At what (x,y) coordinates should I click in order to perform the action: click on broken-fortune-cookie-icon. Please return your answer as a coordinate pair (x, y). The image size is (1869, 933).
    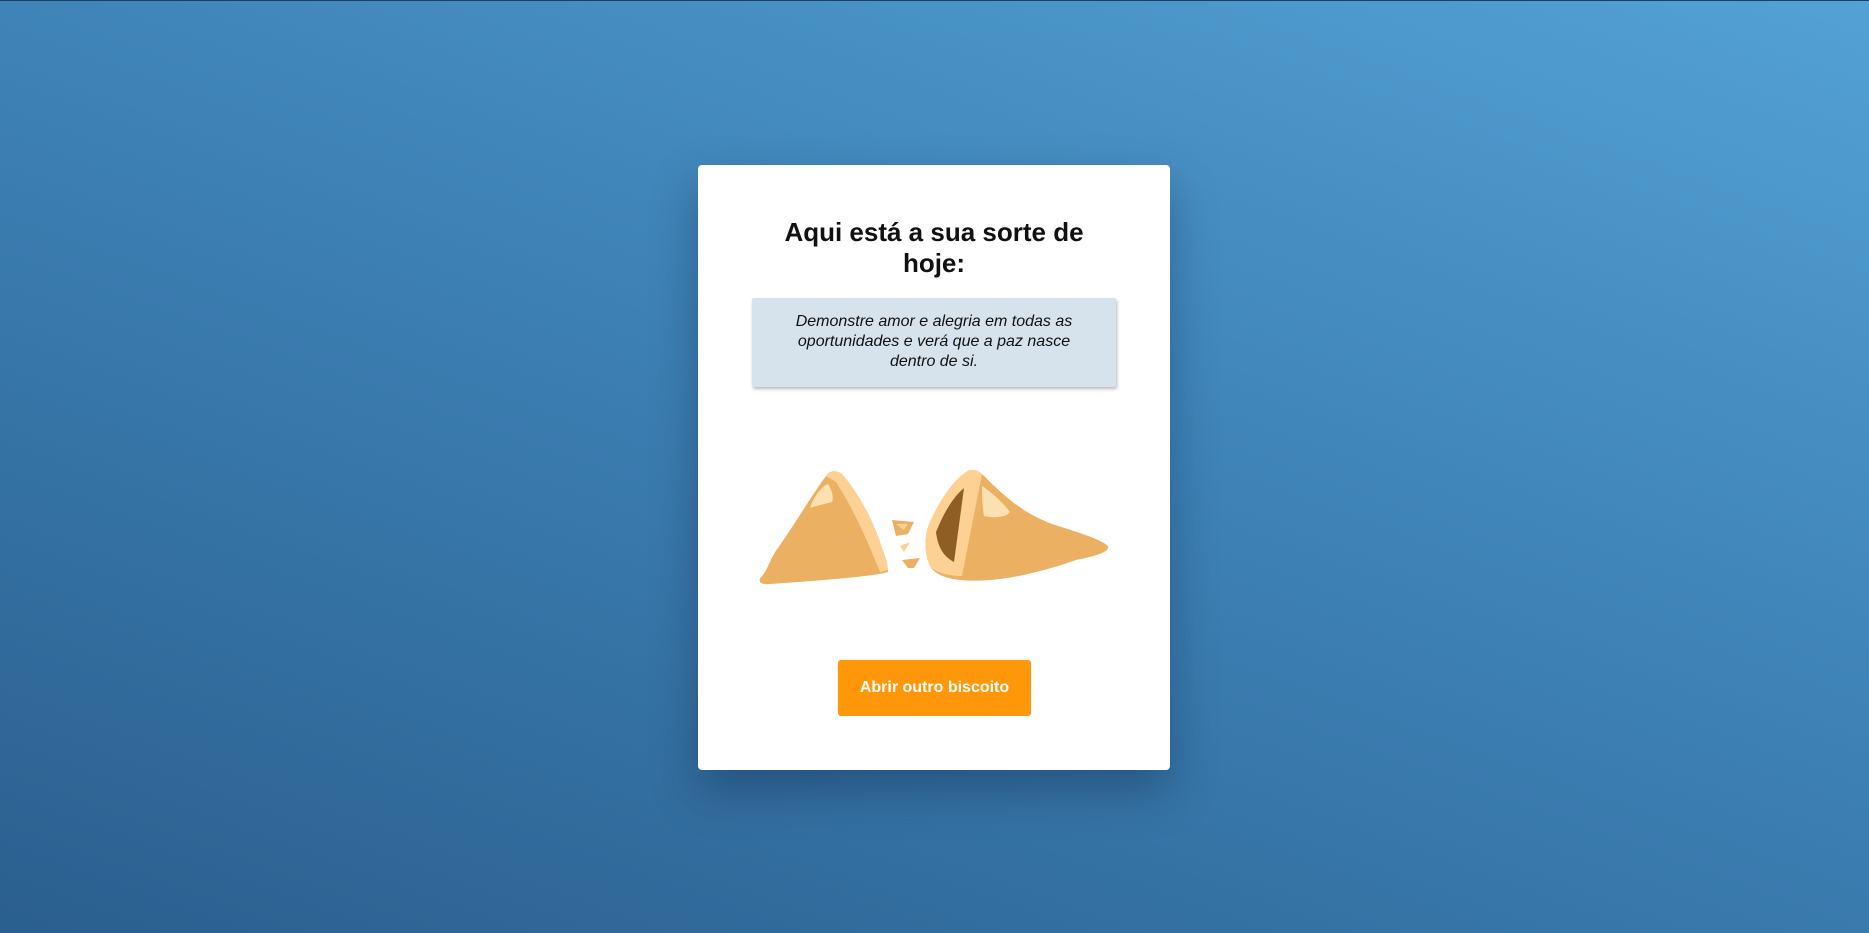
    Looking at the image, I should click on (934, 527).